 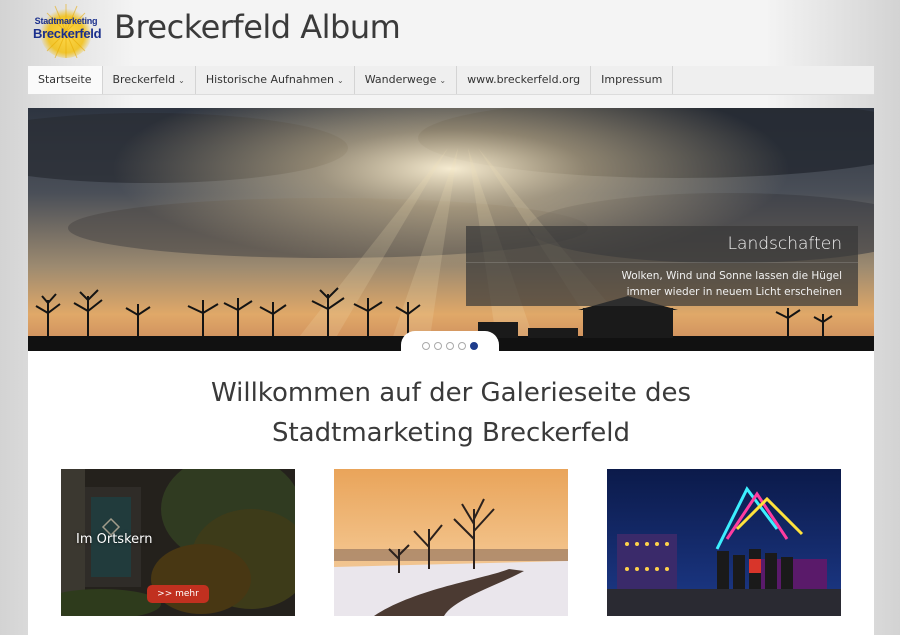 I want to click on logo-text-line1: Stadtmarketing, so click(x=66, y=21).